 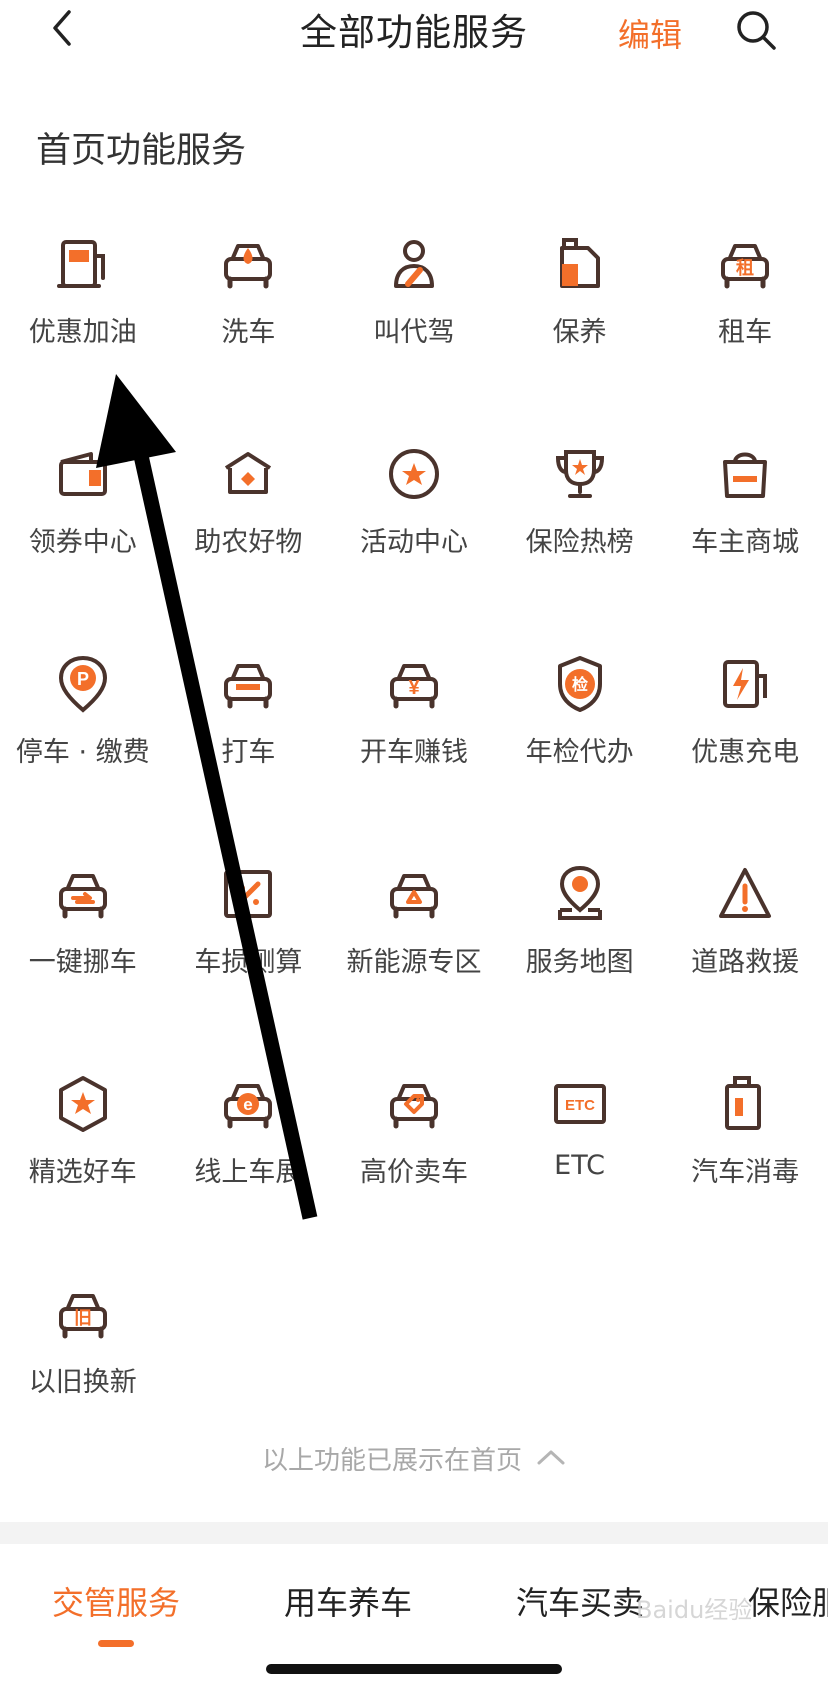 I want to click on service-item-label: 洗车, so click(x=248, y=332).